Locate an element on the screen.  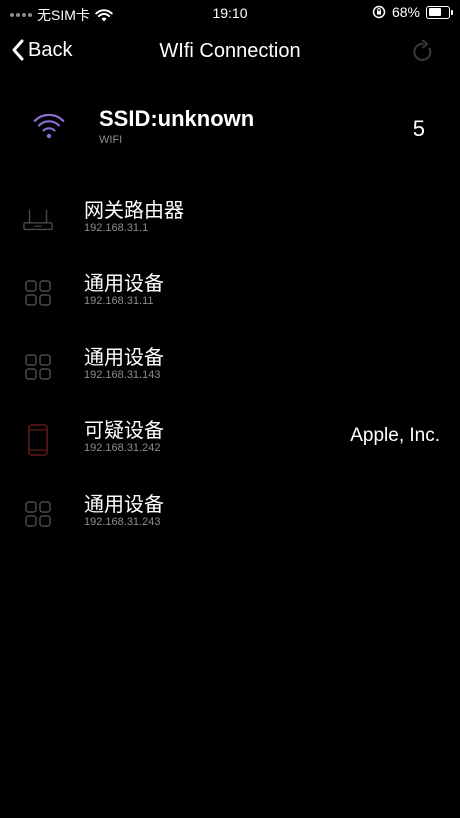
battery-icon is located at coordinates (439, 12).